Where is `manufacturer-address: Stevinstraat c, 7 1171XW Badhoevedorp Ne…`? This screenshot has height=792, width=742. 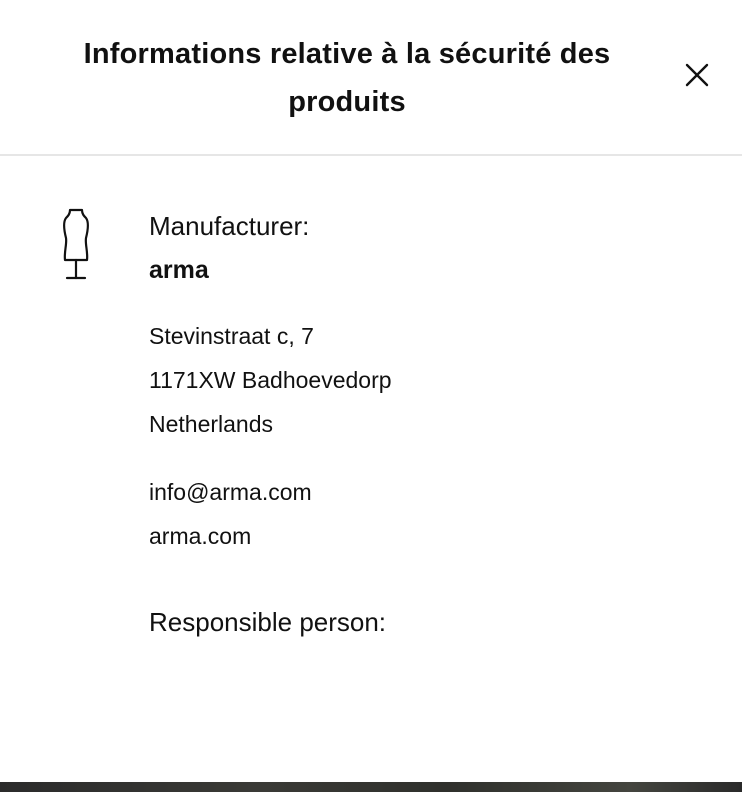
manufacturer-address: Stevinstraat c, 7 1171XW Badhoevedorp Ne… is located at coordinates (429, 380).